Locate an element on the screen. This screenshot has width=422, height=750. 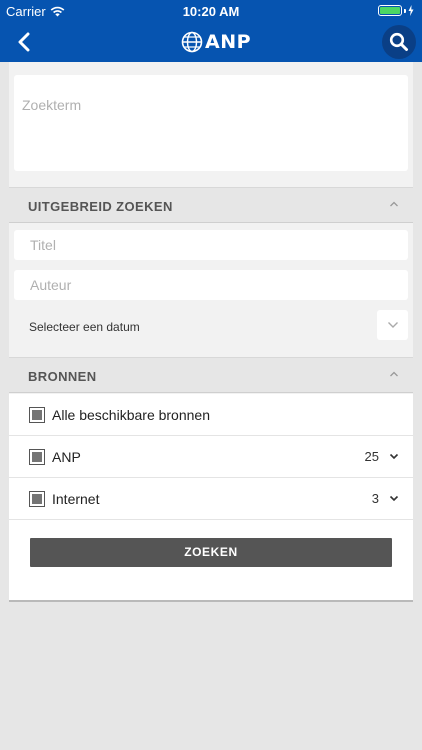
battery-indicator is located at coordinates (396, 10).